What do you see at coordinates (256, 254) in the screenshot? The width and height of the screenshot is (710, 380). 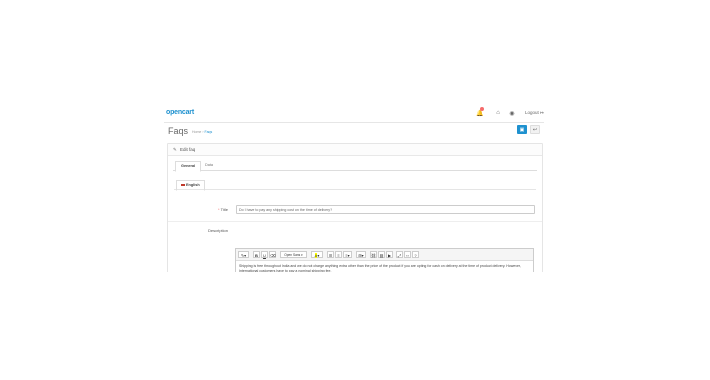 I see `bold-button: B` at bounding box center [256, 254].